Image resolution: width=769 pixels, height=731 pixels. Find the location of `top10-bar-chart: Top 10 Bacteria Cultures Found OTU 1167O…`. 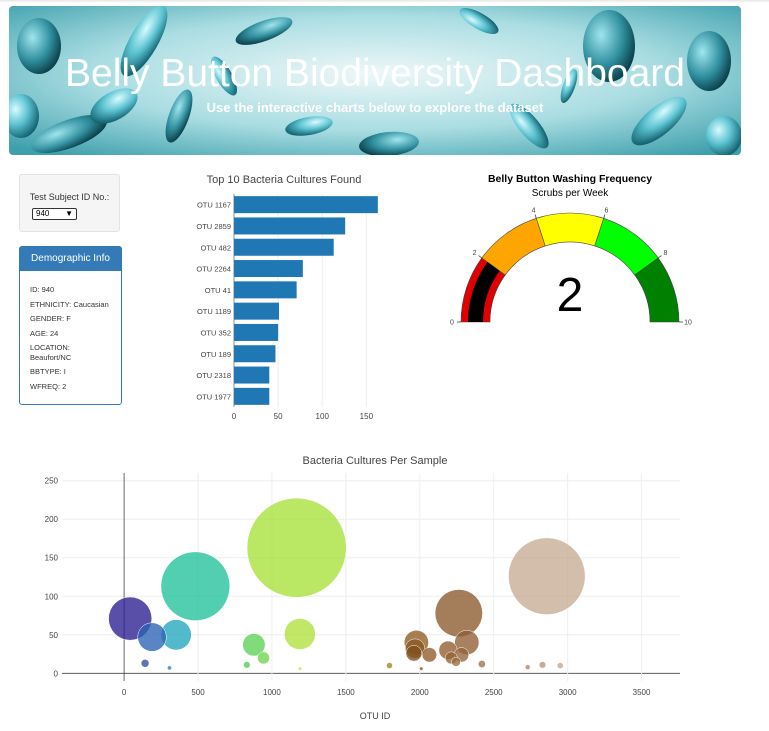

top10-bar-chart: Top 10 Bacteria Cultures Found OTU 1167O… is located at coordinates (290, 294).